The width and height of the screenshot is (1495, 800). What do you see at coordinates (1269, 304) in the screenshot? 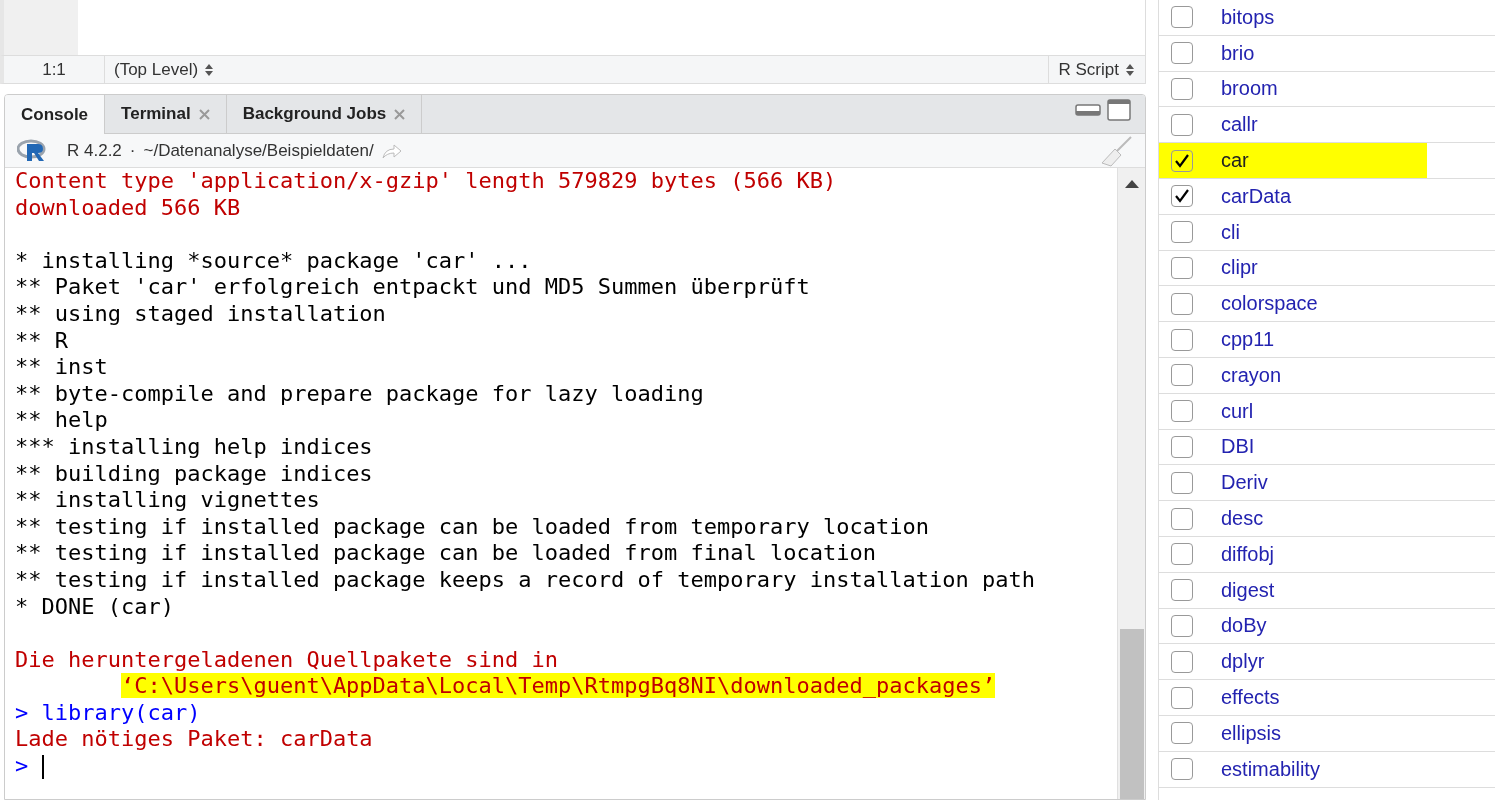
I see `package-link: colorspace` at bounding box center [1269, 304].